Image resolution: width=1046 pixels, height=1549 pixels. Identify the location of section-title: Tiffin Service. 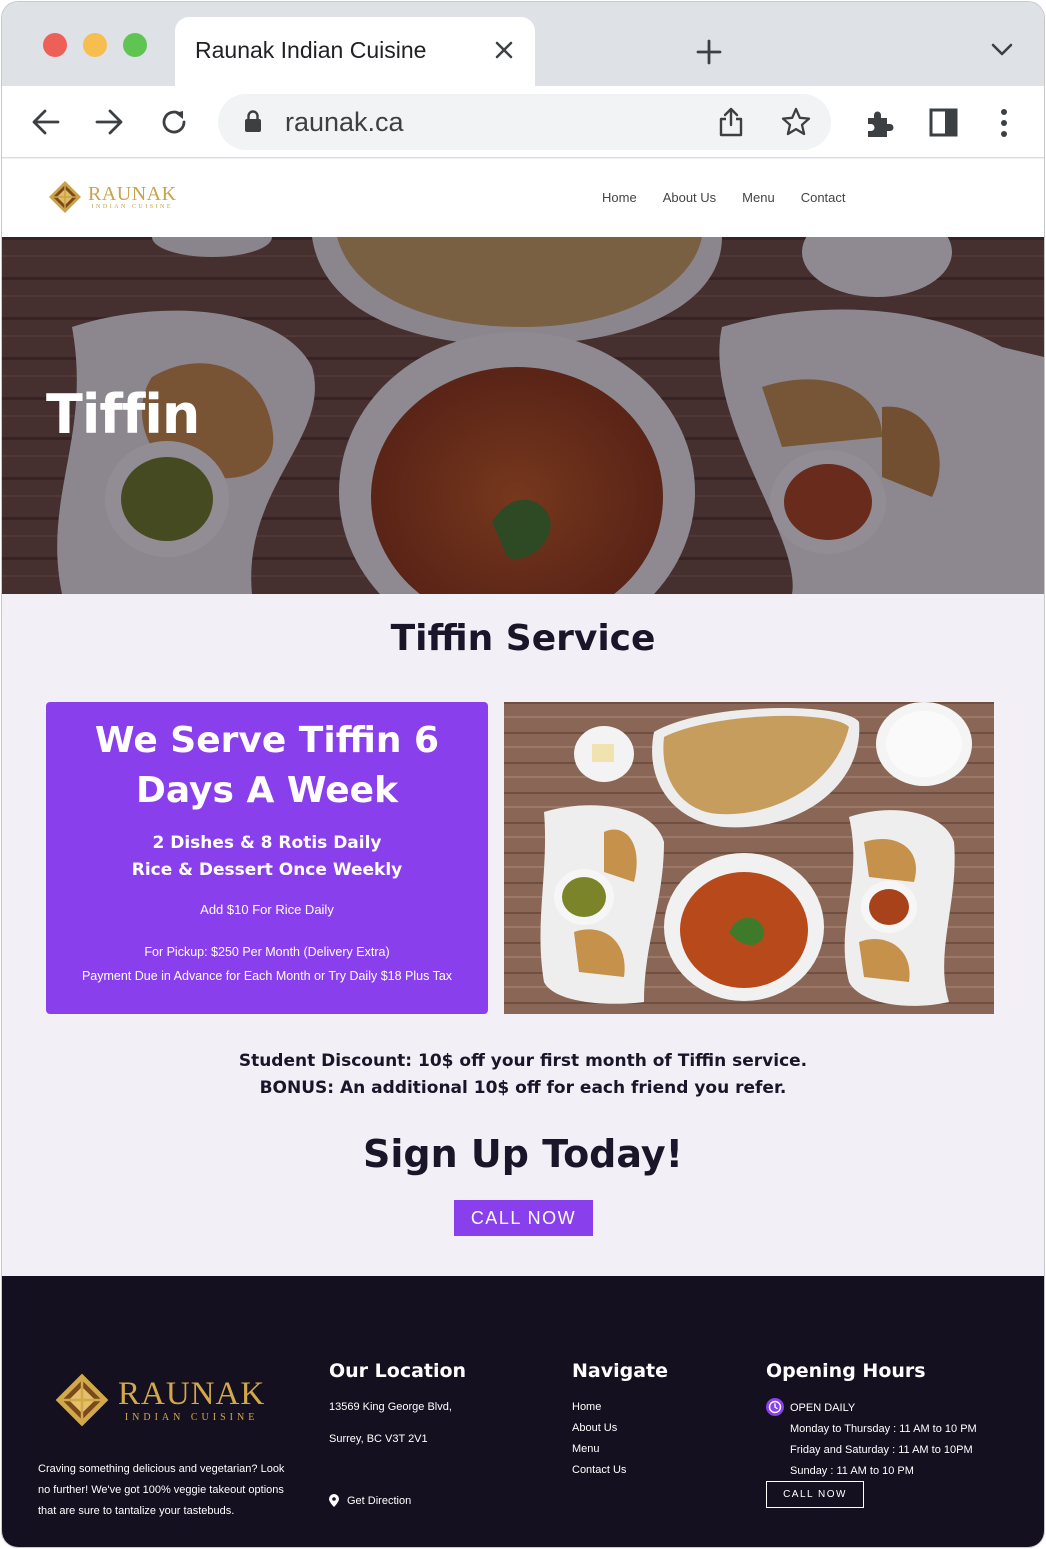
(523, 638).